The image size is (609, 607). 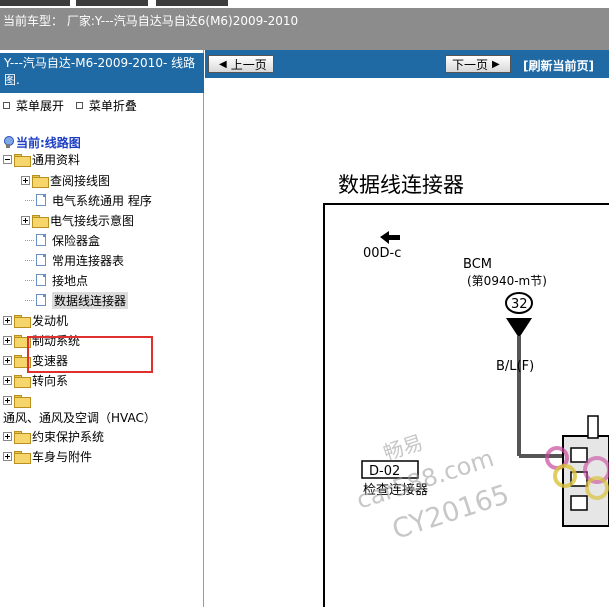 What do you see at coordinates (56, 280) in the screenshot?
I see `tree-item-ground-points: 接地点` at bounding box center [56, 280].